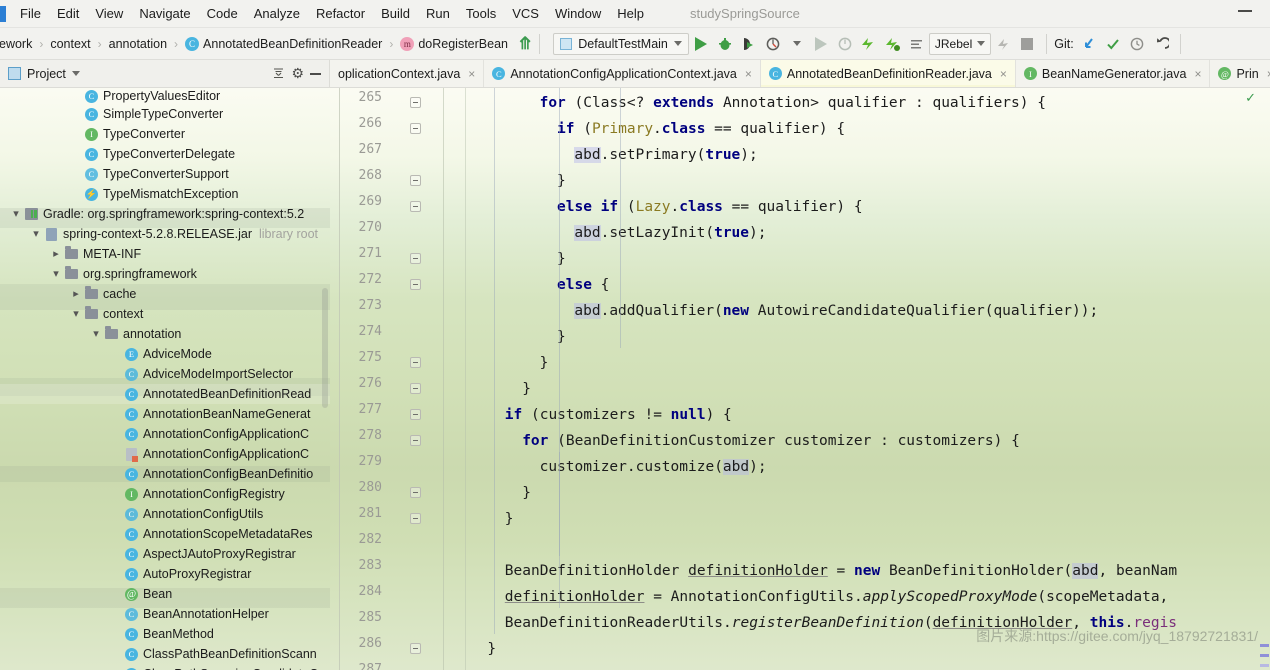 The width and height of the screenshot is (1270, 670). Describe the element at coordinates (1264, 379) in the screenshot. I see `editor-marker-bar` at that location.